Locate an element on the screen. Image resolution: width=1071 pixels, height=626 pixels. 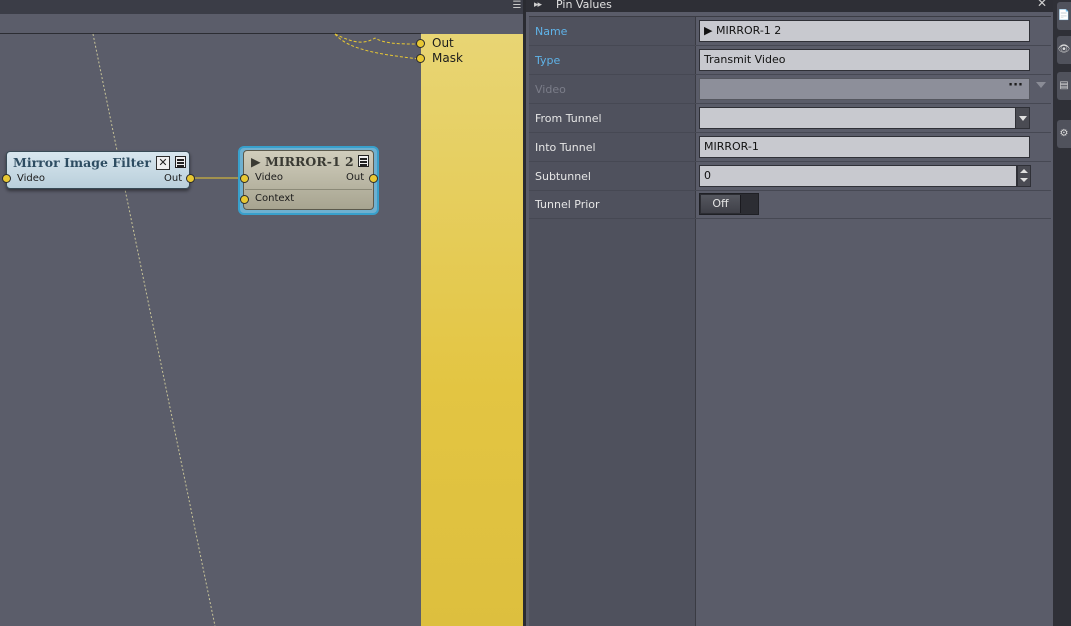
prop-row-from-tunnel: From Tunnel is located at coordinates (790, 118).